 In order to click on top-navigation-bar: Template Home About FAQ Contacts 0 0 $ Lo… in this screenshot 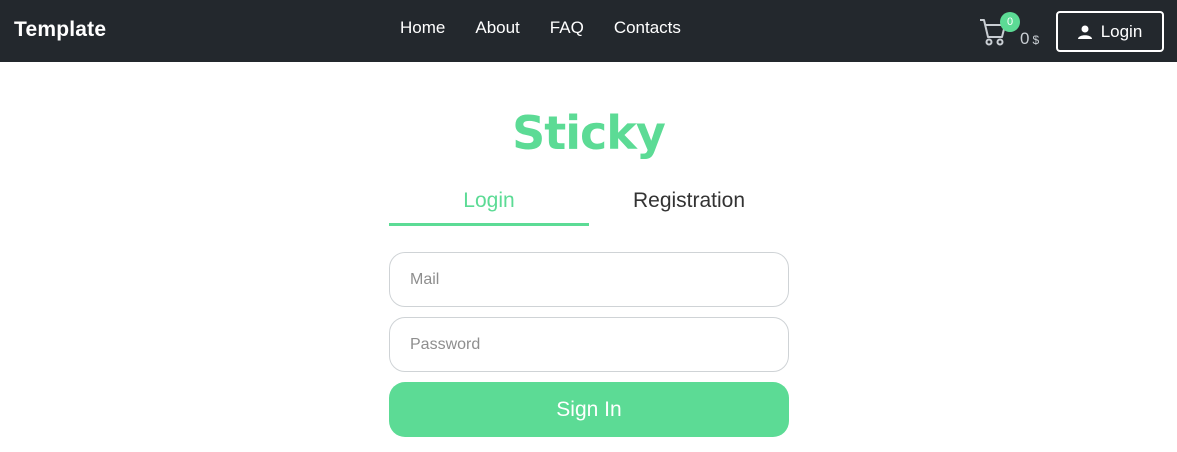, I will do `click(588, 31)`.